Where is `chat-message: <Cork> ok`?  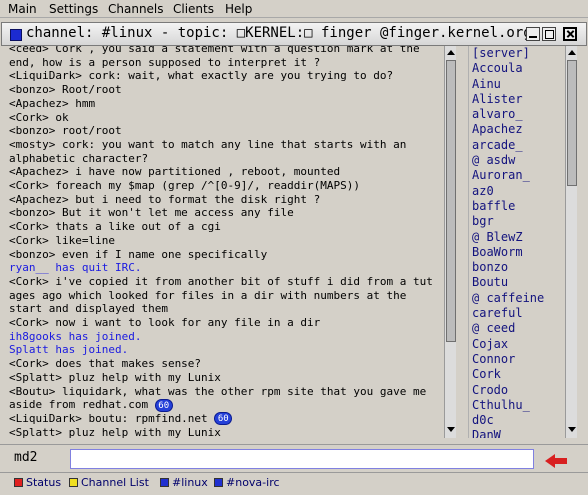
chat-message: <Cork> ok is located at coordinates (39, 117).